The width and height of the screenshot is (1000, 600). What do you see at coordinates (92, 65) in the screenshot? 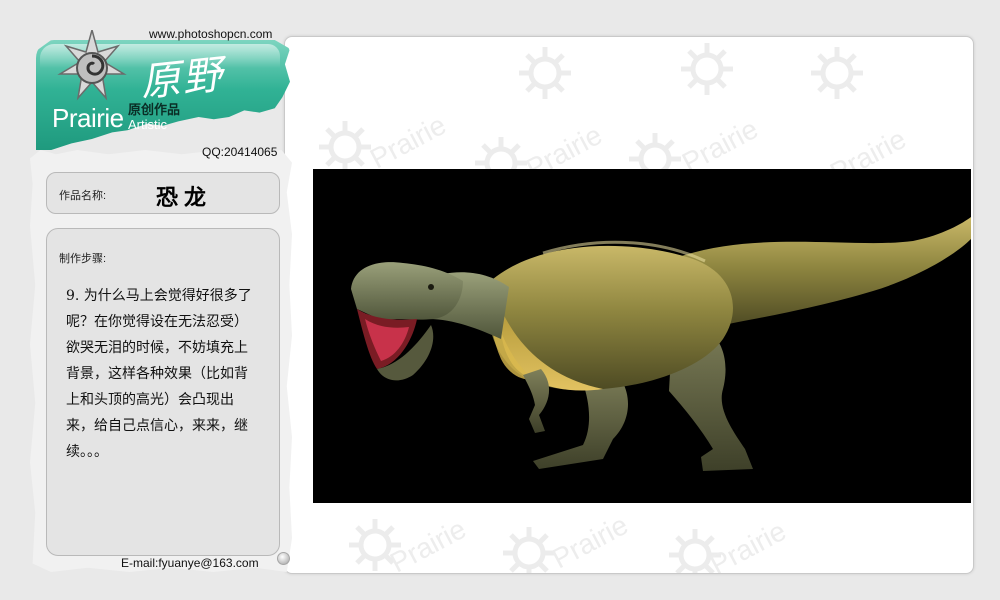
I see `prairie-logo-icon` at bounding box center [92, 65].